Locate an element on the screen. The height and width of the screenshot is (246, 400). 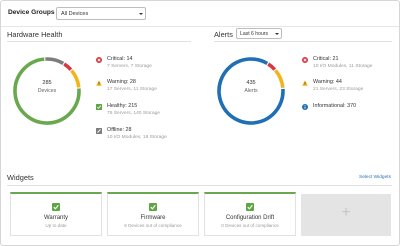
widget-configuration-drift-name: Configuration Drift is located at coordinates (250, 218).